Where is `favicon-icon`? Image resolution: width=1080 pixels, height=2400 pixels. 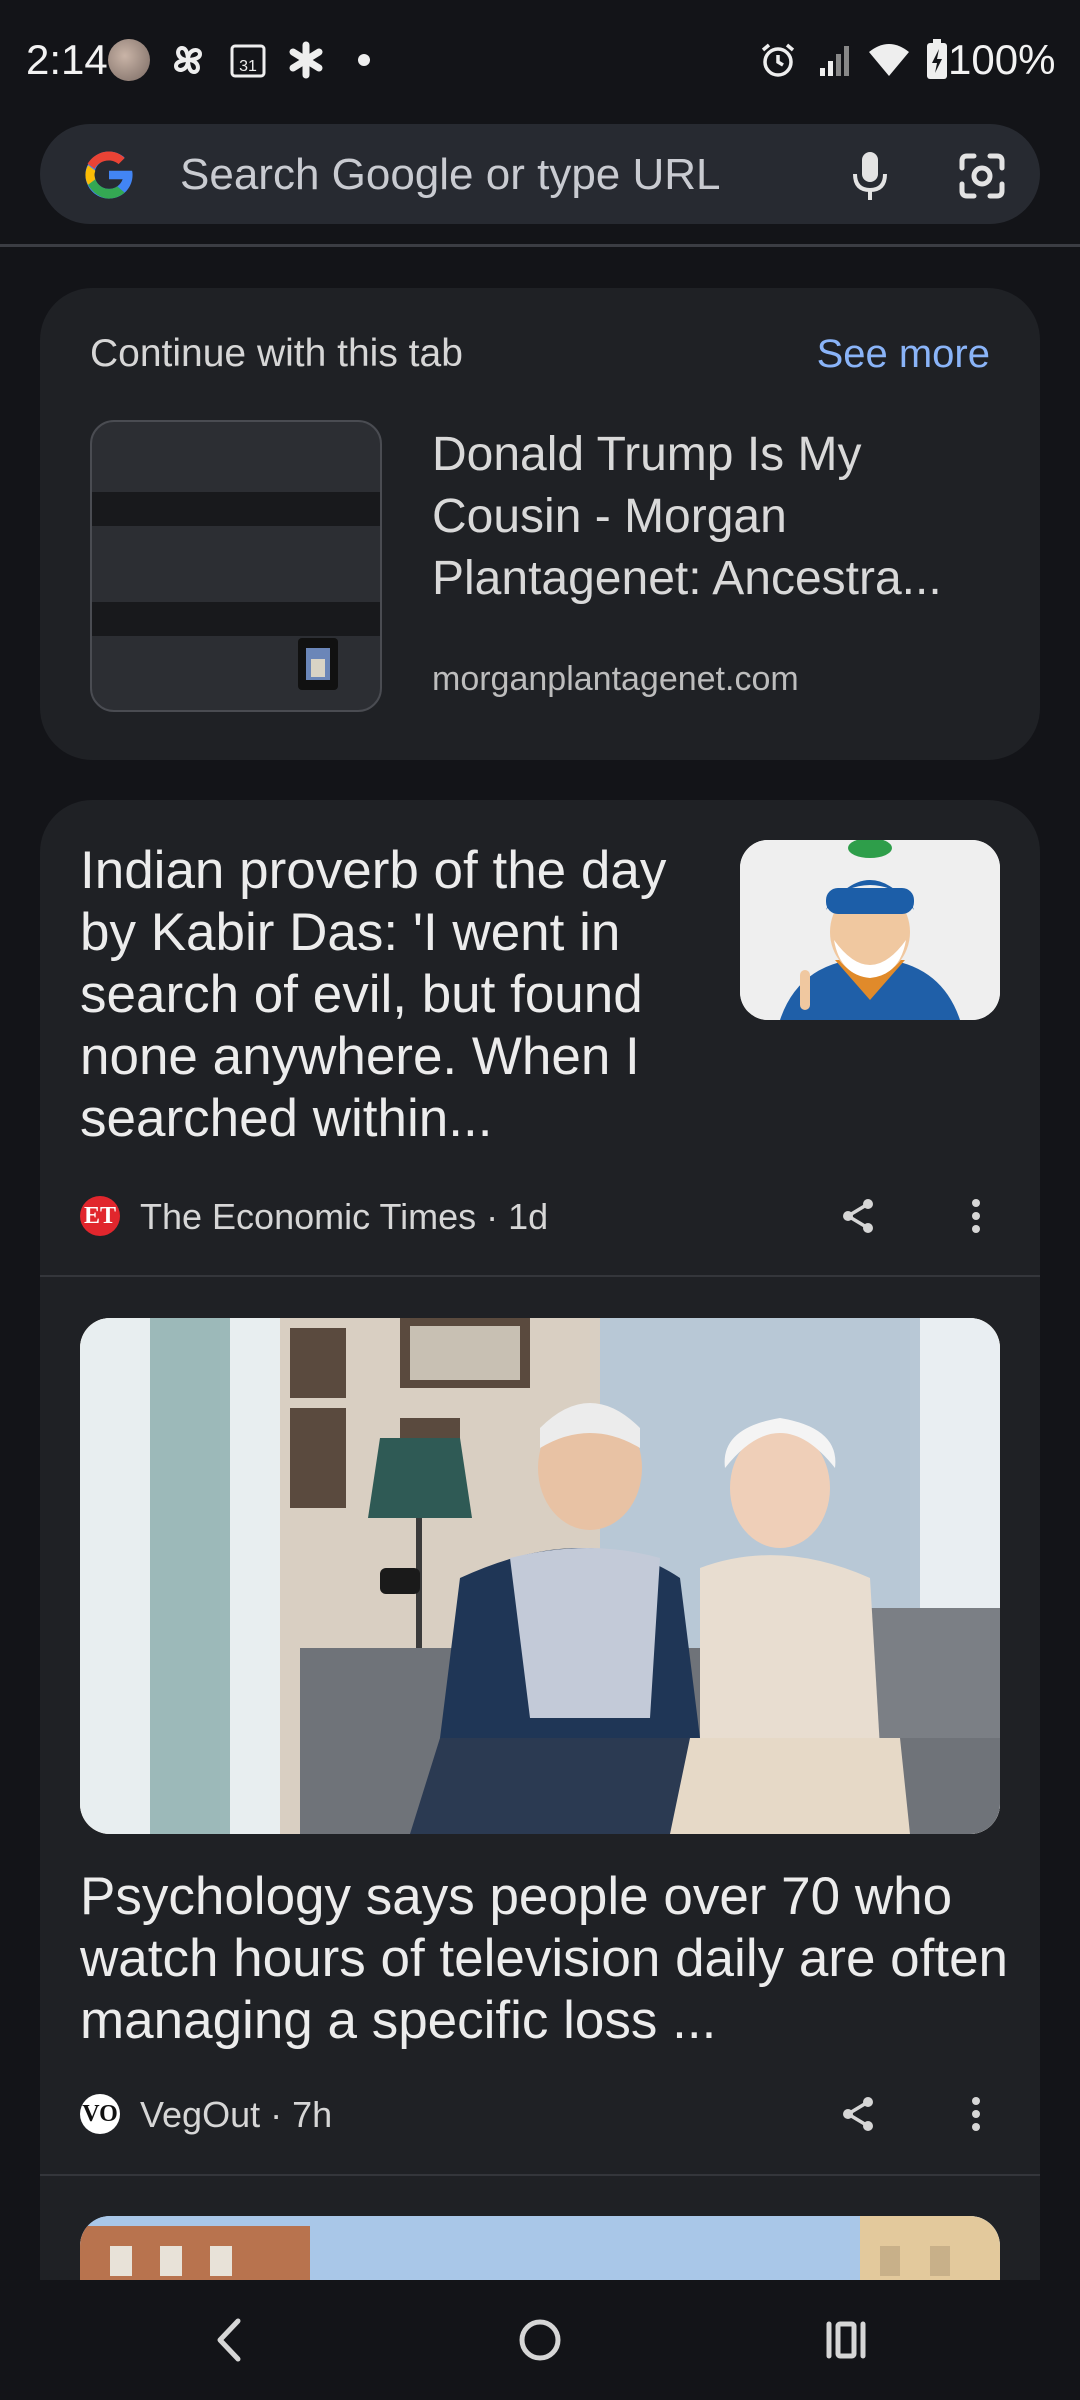 favicon-icon is located at coordinates (318, 664).